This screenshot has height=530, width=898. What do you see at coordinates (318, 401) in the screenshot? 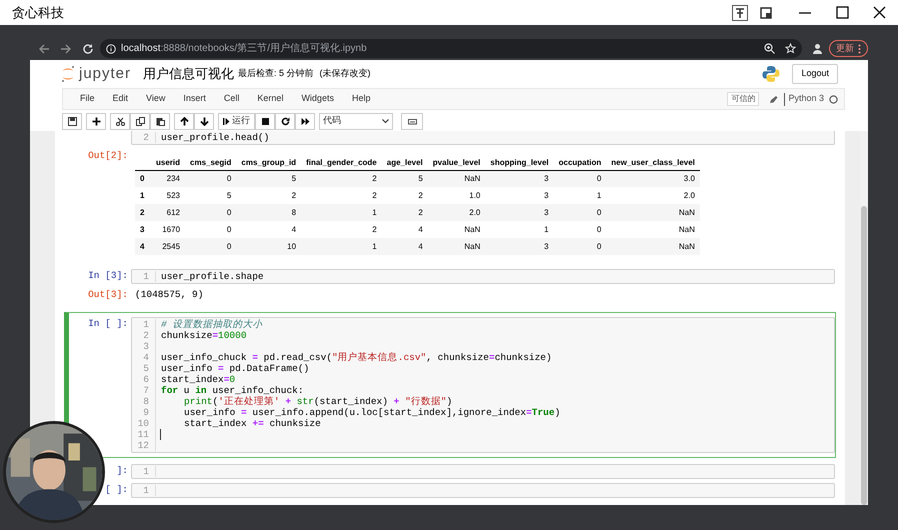
I see `code-line: print('正在处理第' + str(start_index) + "行数据")` at bounding box center [318, 401].